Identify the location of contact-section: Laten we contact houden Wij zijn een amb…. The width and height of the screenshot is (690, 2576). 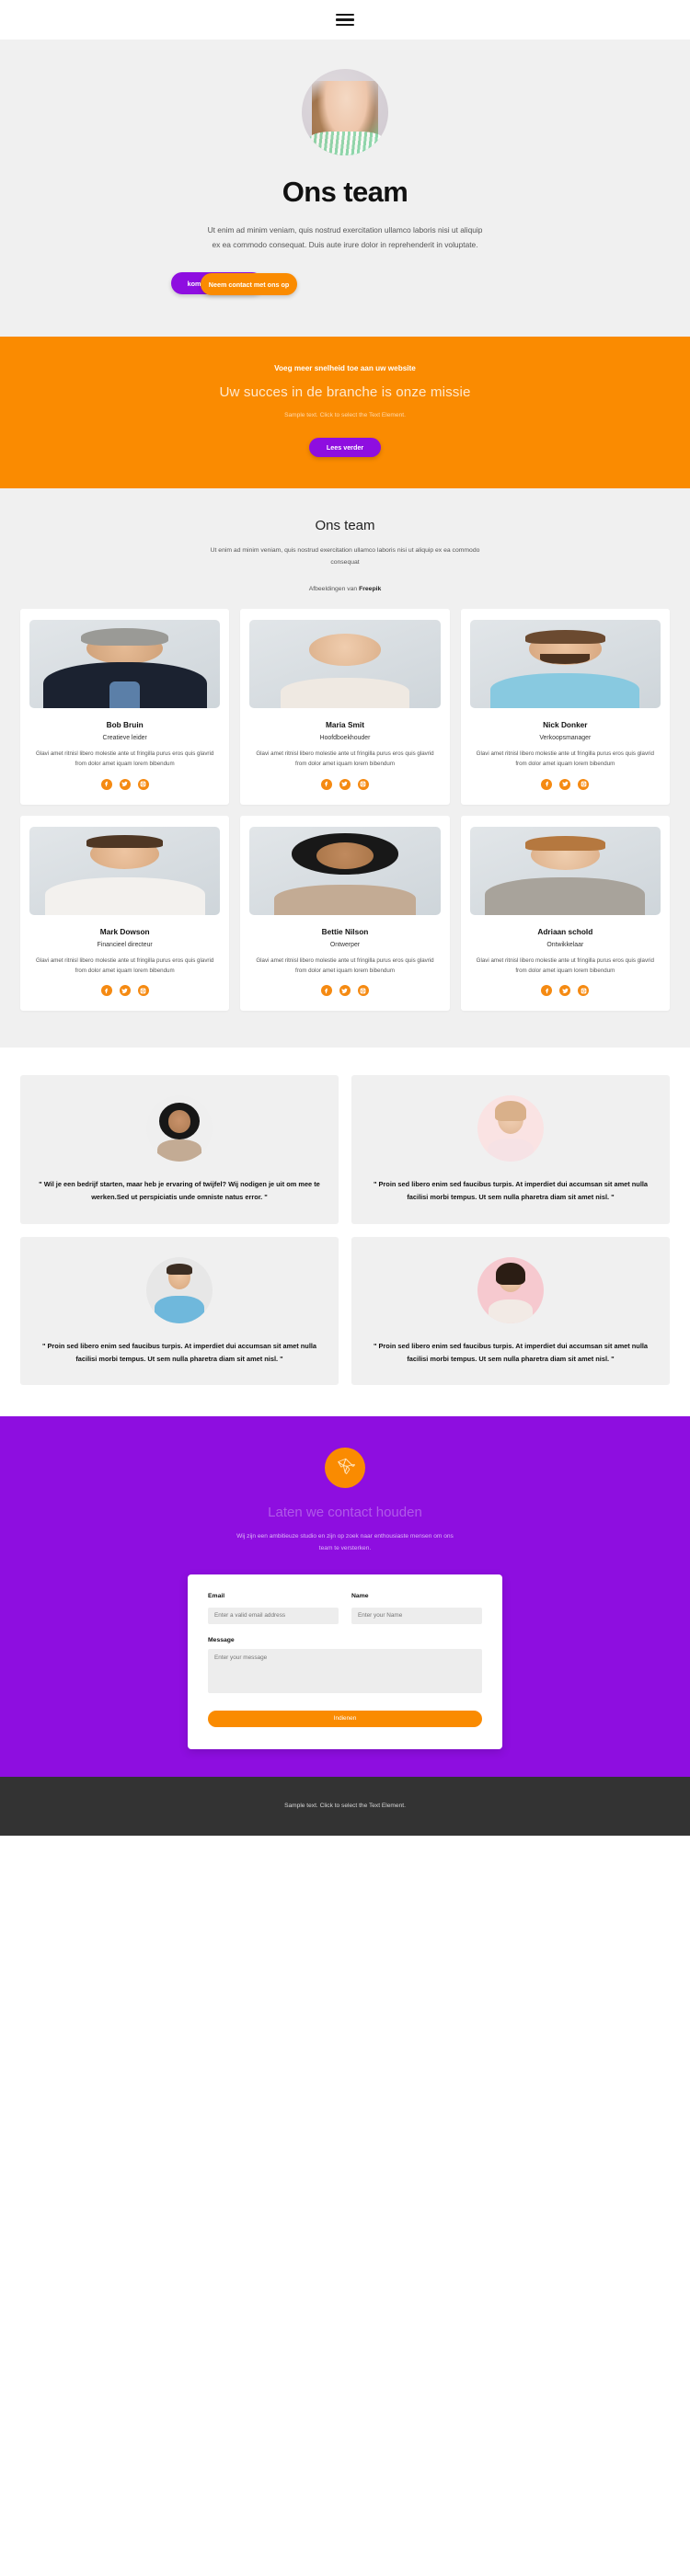
(345, 1597).